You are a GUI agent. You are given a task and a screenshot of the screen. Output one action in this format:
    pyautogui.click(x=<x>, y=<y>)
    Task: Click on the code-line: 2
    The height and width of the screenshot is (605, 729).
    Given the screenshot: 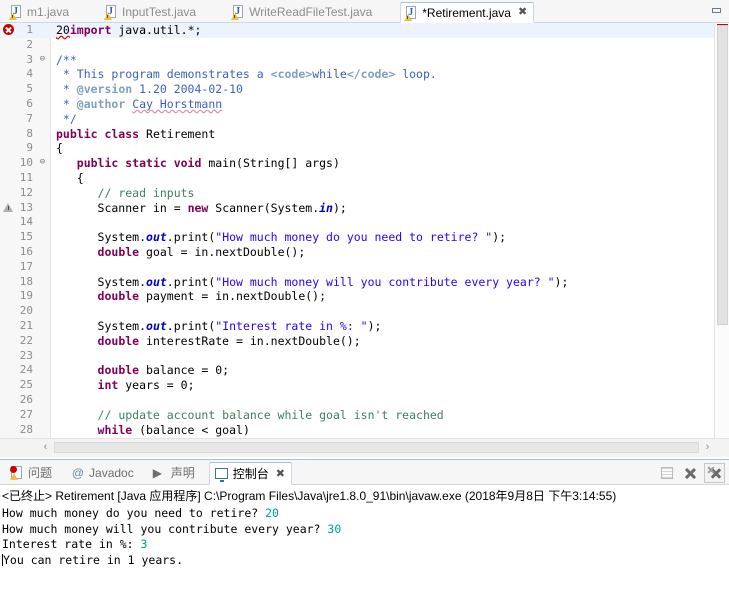 What is the action you would take?
    pyautogui.click(x=364, y=45)
    